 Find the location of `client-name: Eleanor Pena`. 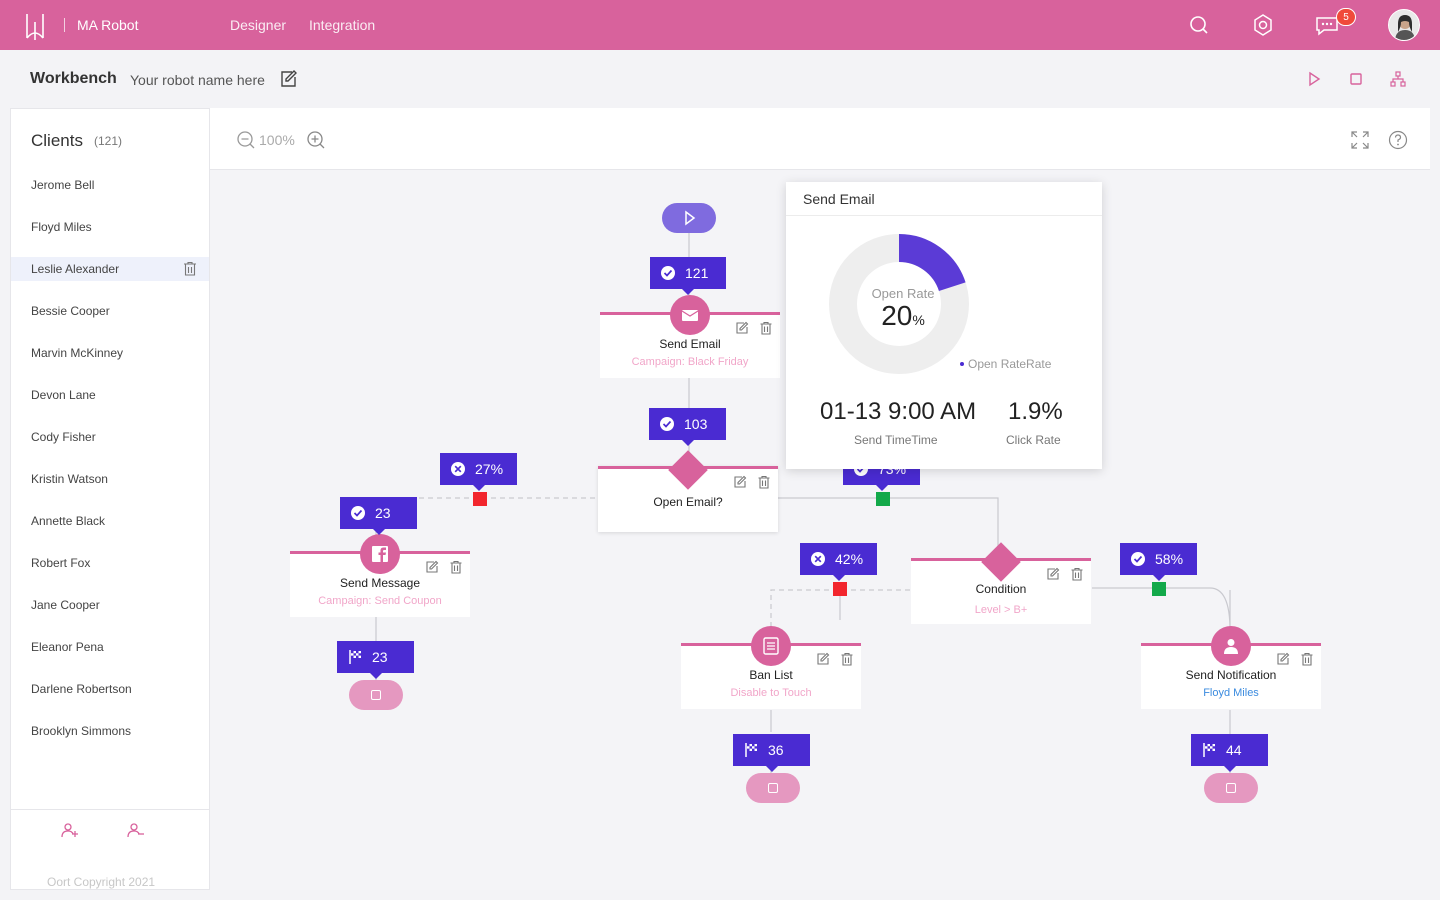

client-name: Eleanor Pena is located at coordinates (67, 647).